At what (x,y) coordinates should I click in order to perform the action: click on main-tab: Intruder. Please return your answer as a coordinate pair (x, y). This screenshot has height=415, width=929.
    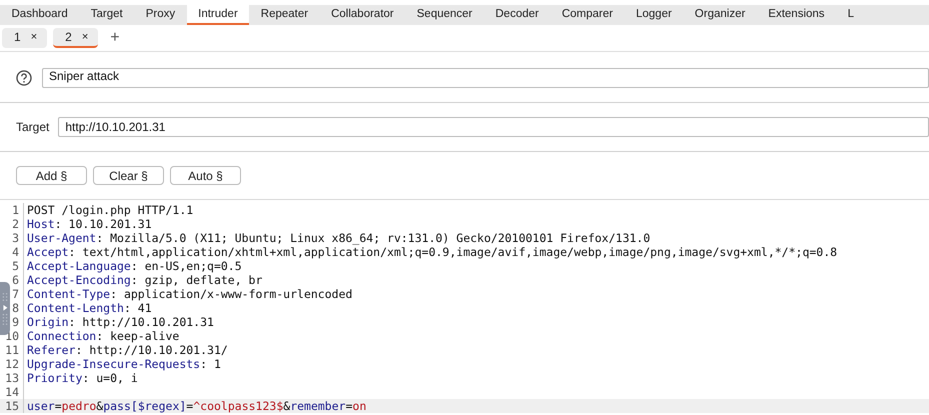
    Looking at the image, I should click on (218, 15).